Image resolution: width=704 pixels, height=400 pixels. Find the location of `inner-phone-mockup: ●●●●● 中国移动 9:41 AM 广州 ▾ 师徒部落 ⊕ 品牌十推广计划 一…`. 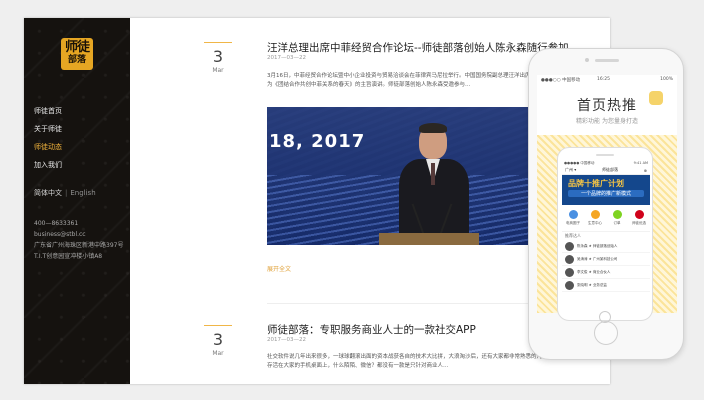

inner-phone-mockup: ●●●●● 中国移动 9:41 AM 广州 ▾ 师徒部落 ⊕ 品牌十推广计划 一… is located at coordinates (605, 235).